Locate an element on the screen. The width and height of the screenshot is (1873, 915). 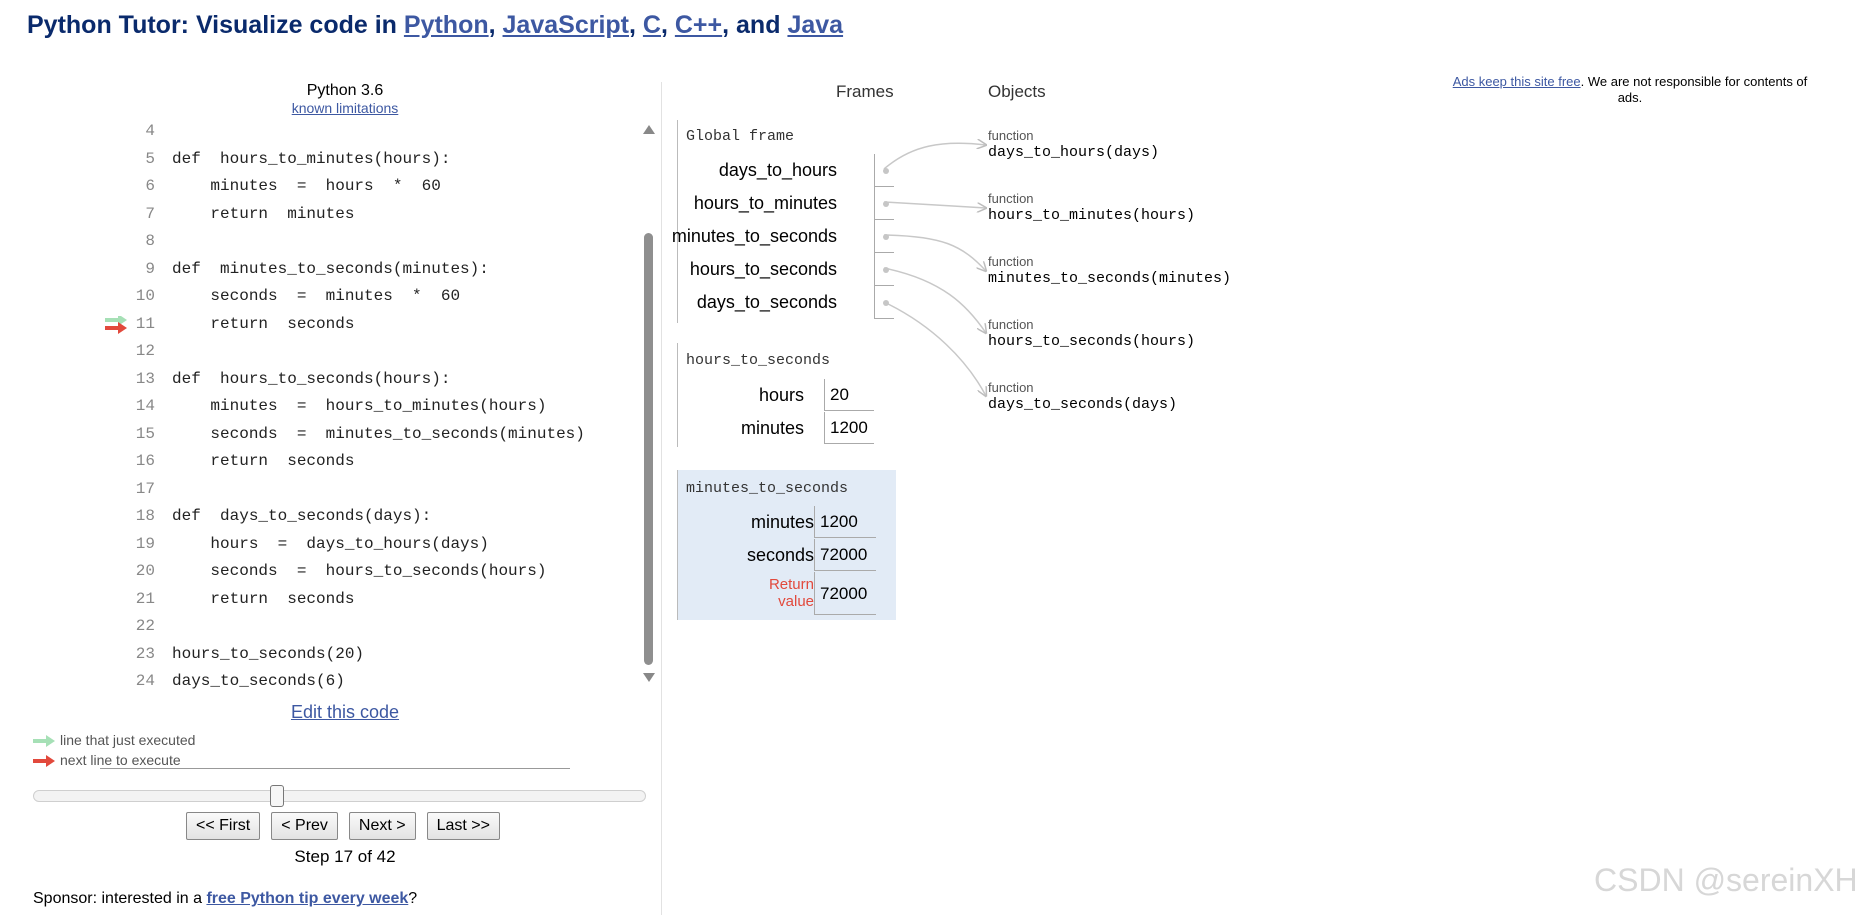
known-limitations-link: known limitations is located at coordinates (345, 108).